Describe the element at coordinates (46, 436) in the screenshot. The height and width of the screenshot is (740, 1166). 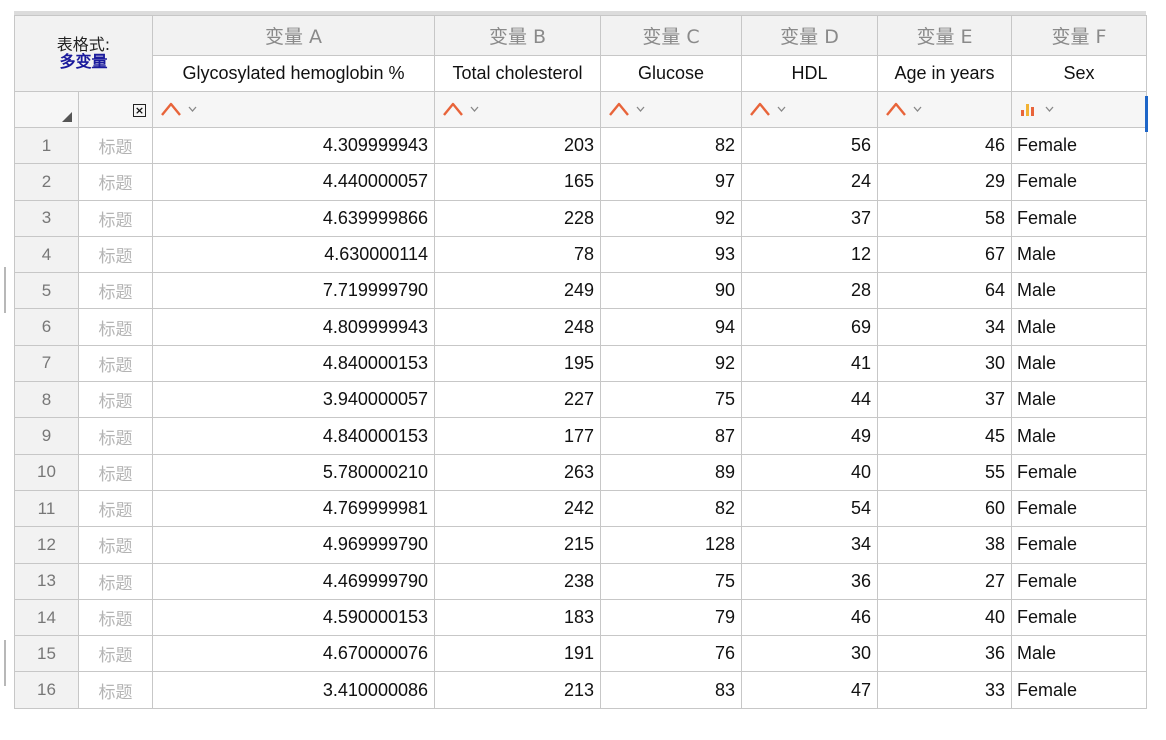
I see `row-number: 9` at that location.